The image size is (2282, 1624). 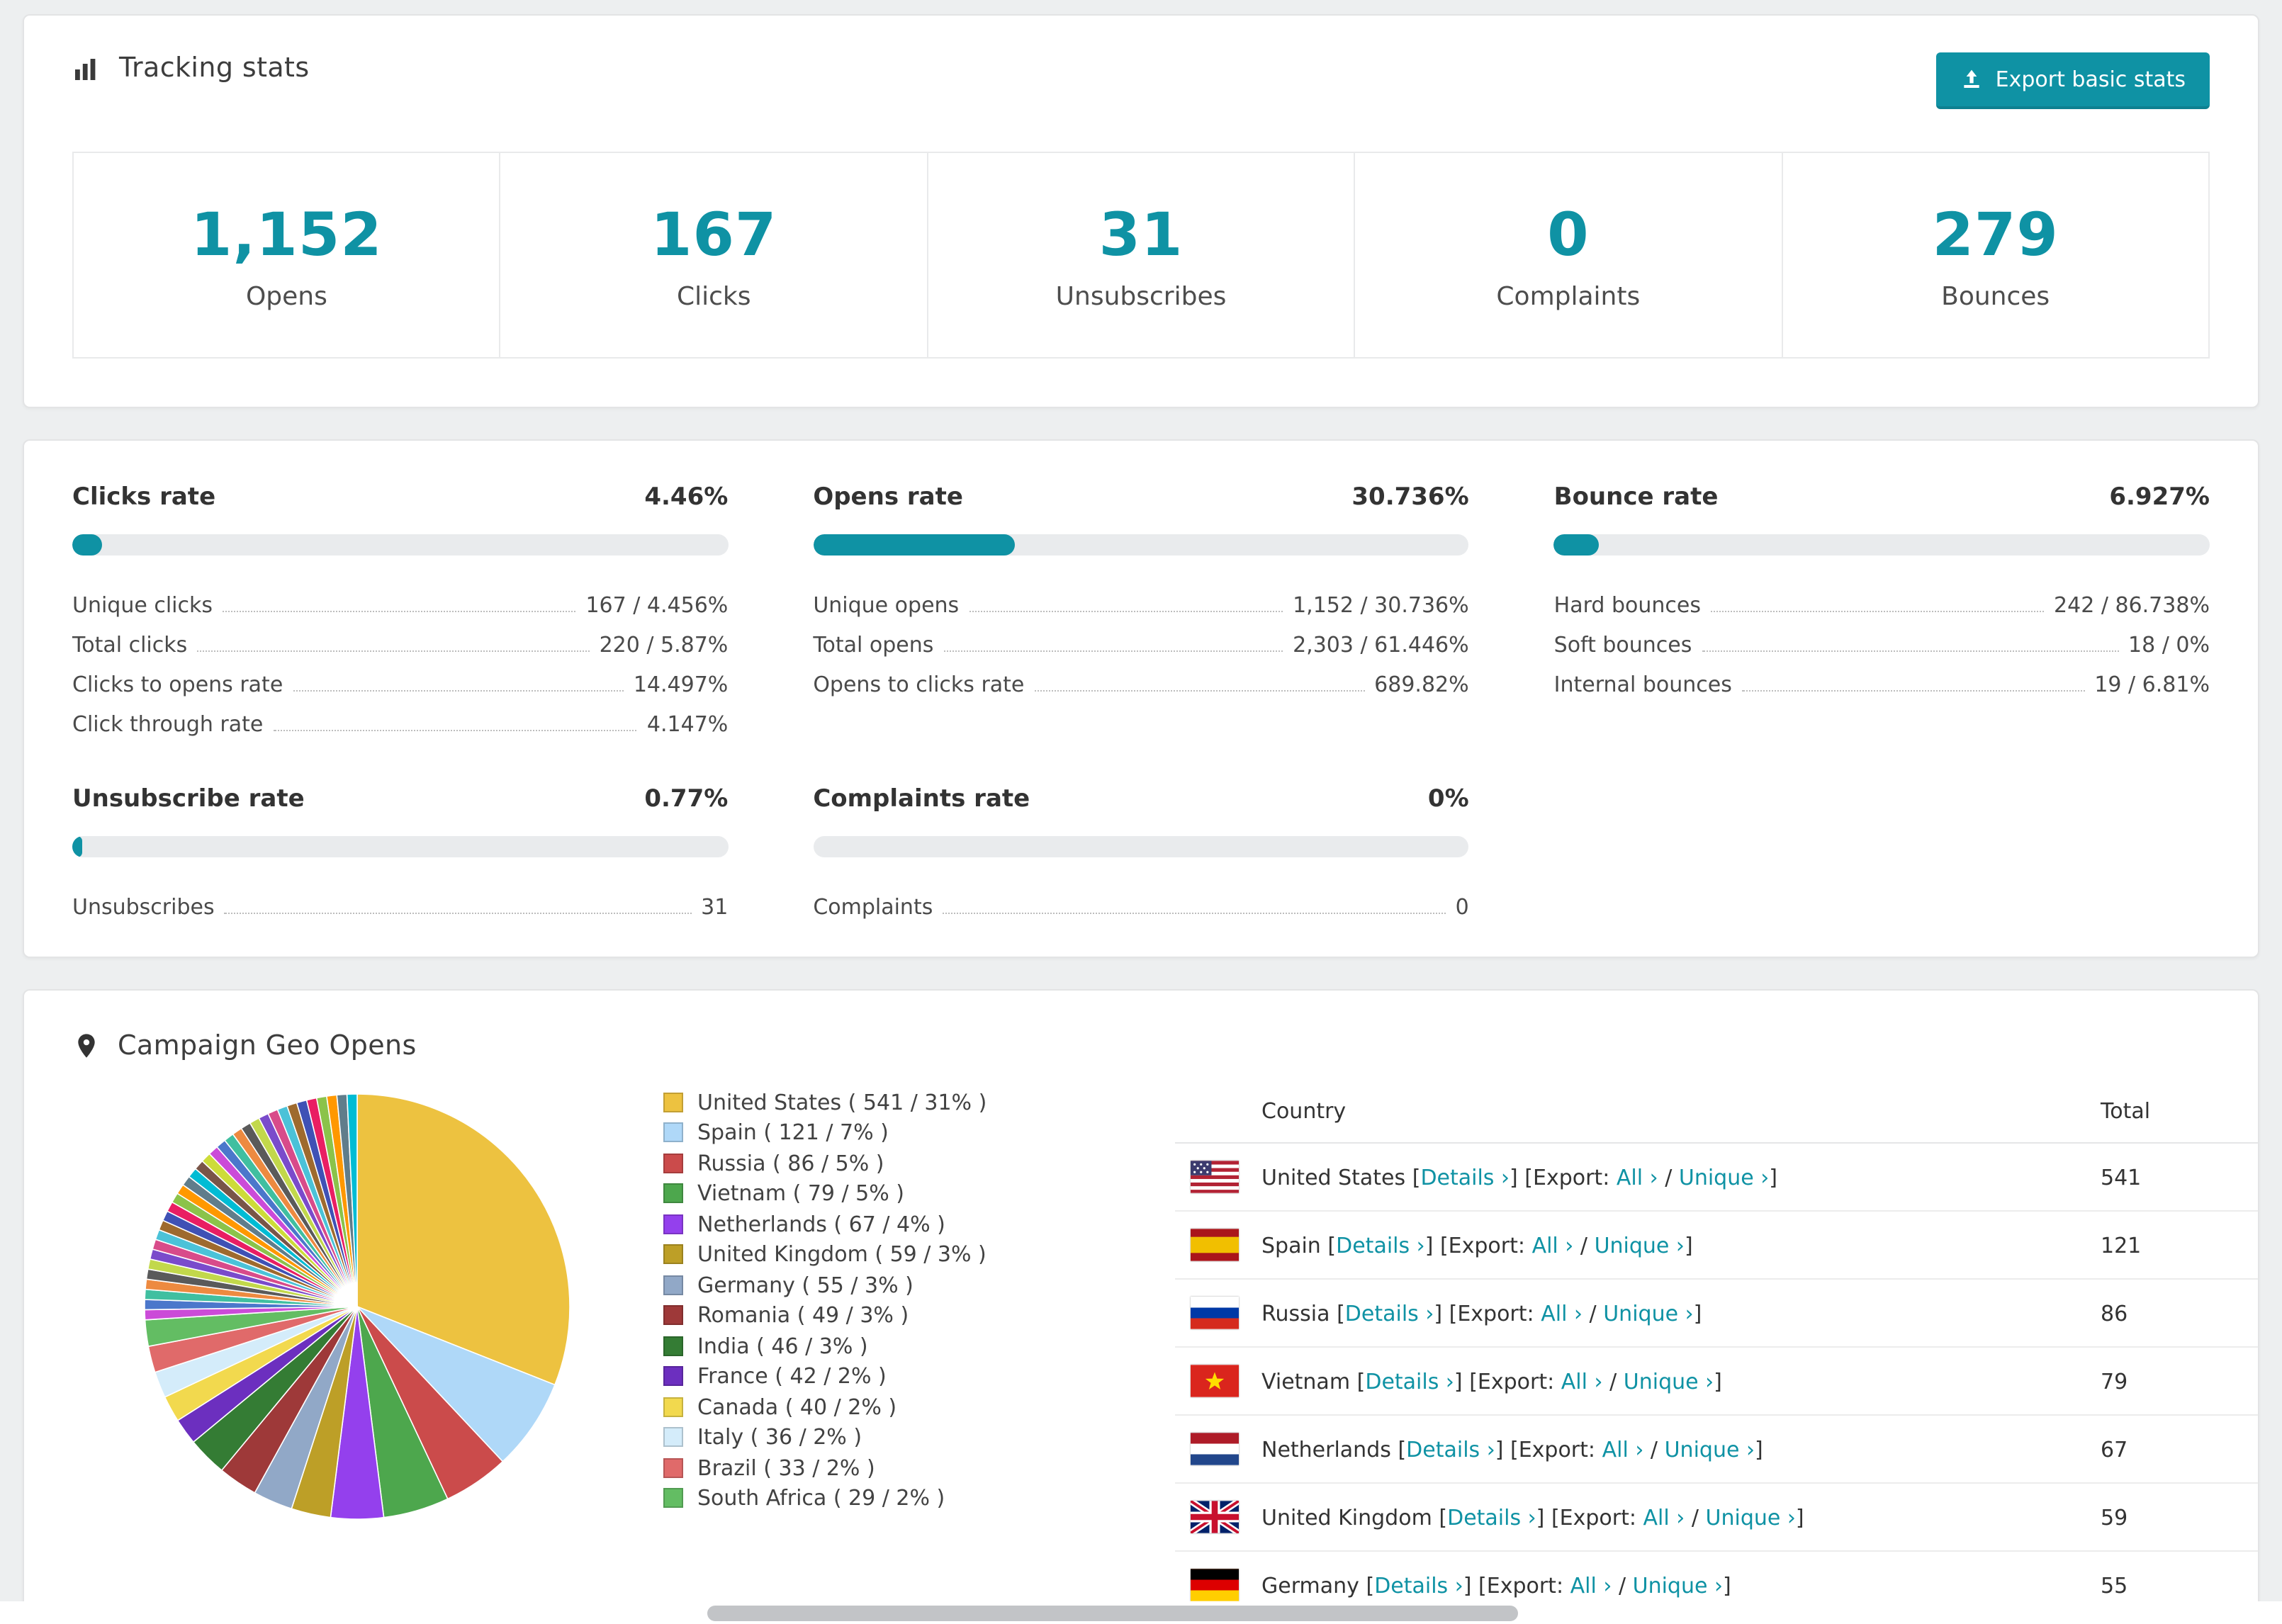 What do you see at coordinates (2121, 1177) in the screenshot?
I see `country-total: 541` at bounding box center [2121, 1177].